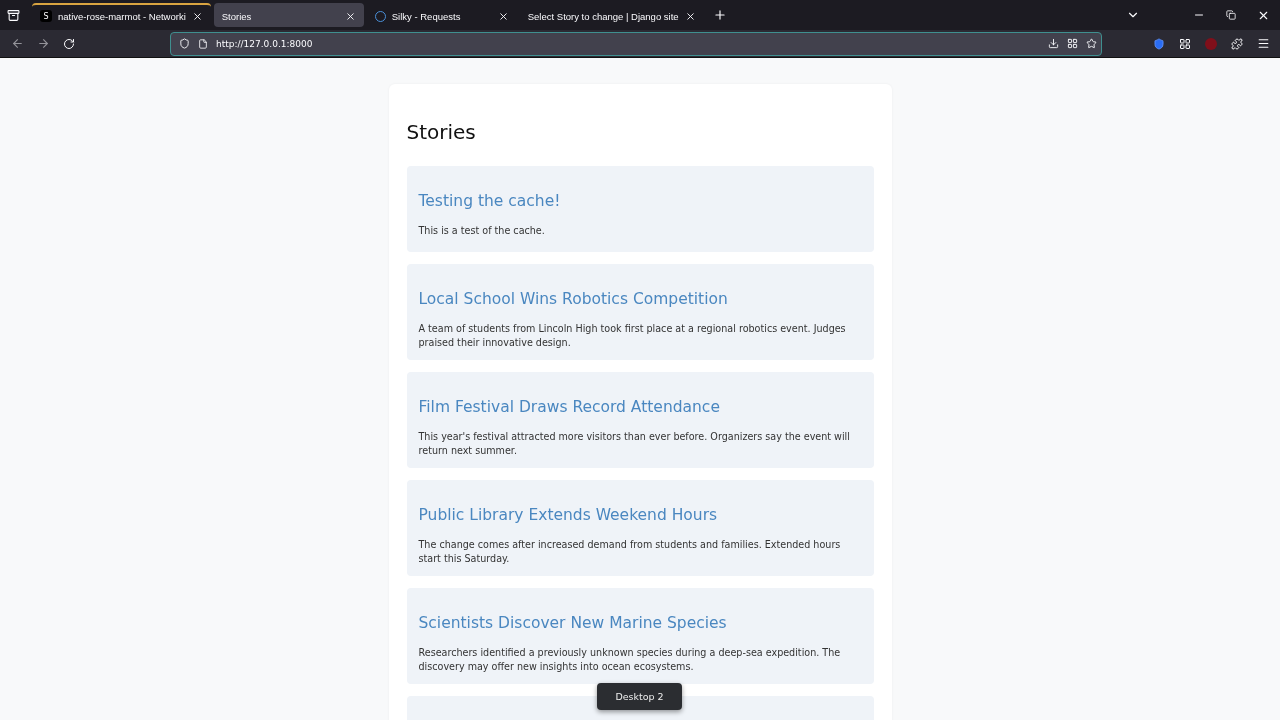 The width and height of the screenshot is (1280, 720). Describe the element at coordinates (632, 336) in the screenshot. I see `story-summary: A team of students from Lincoln High took first place at a regional robotics event. Judges praised their innovative design.` at that location.